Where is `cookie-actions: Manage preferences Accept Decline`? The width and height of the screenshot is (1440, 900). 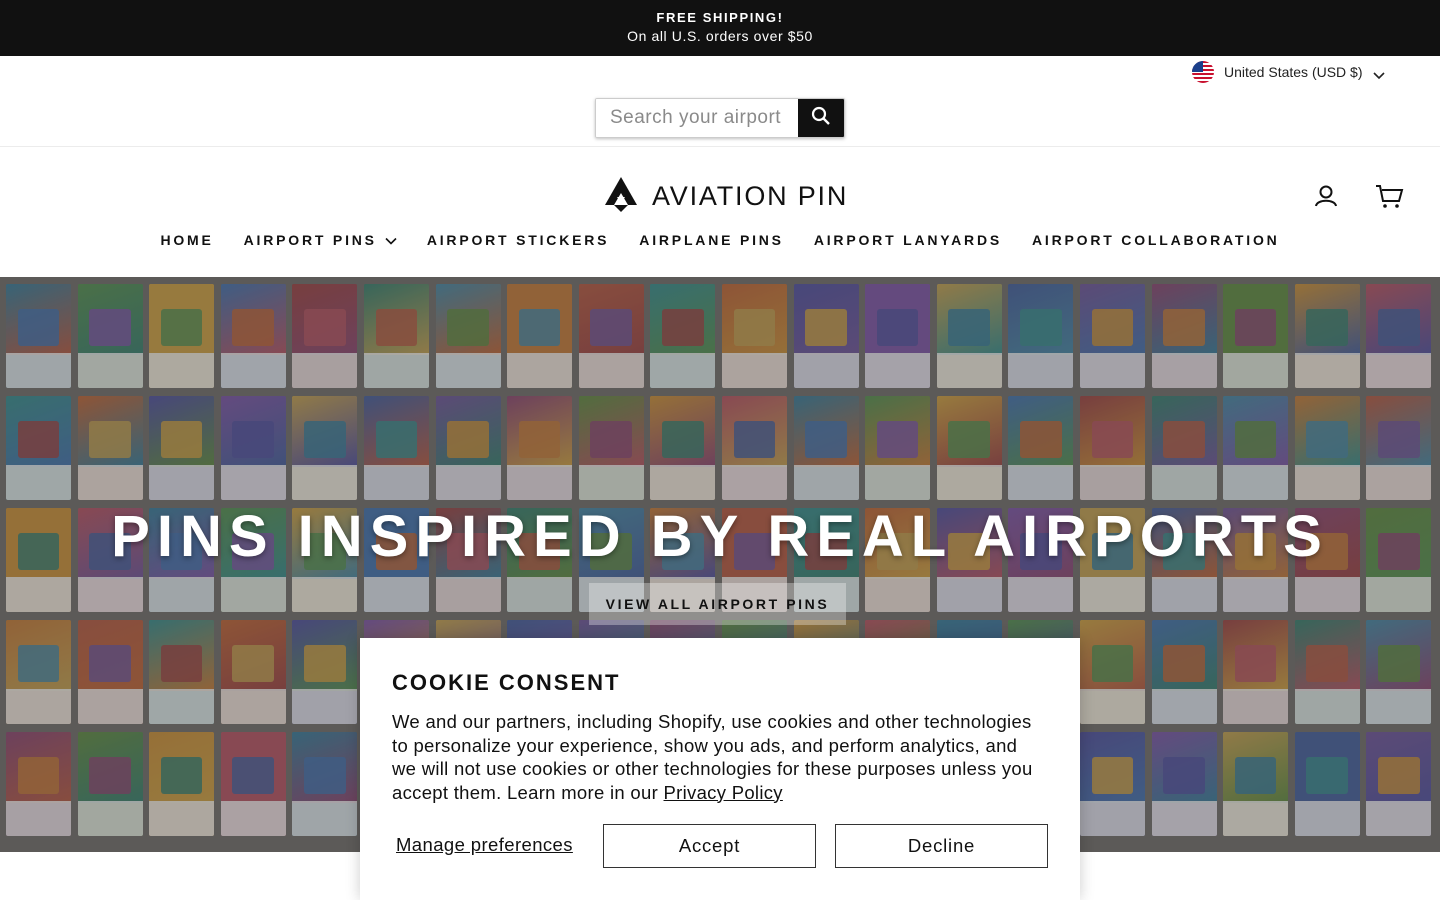 cookie-actions: Manage preferences Accept Decline is located at coordinates (720, 846).